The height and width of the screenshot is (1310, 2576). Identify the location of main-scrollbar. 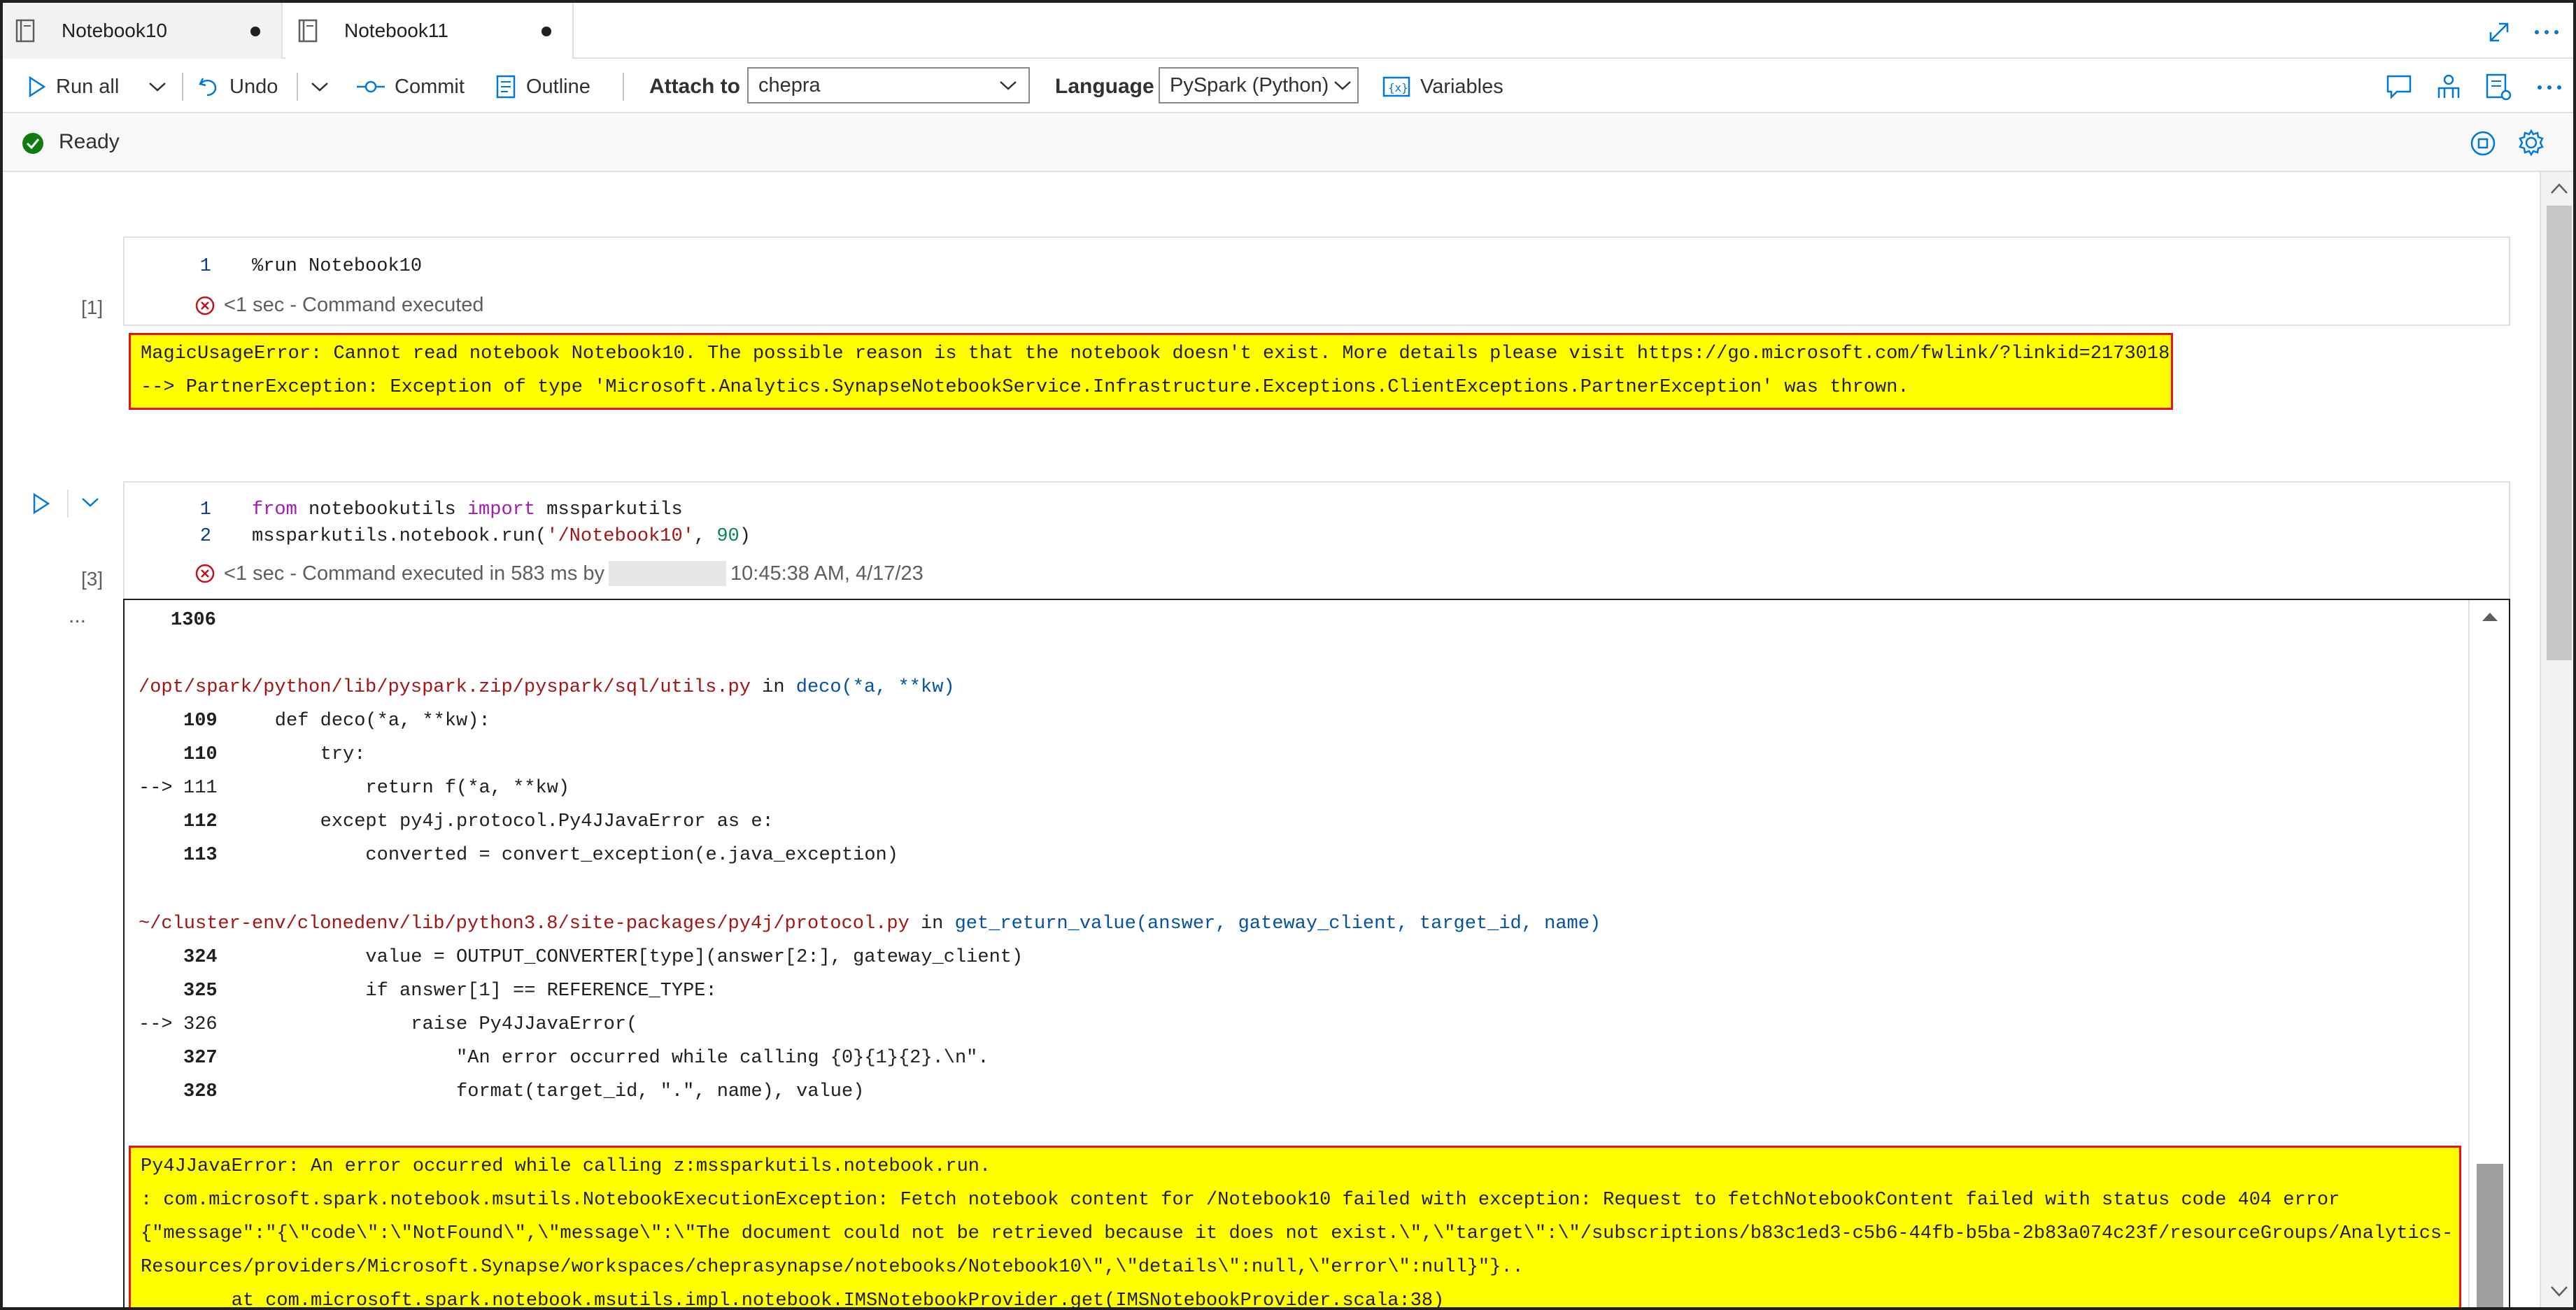
(2556, 739).